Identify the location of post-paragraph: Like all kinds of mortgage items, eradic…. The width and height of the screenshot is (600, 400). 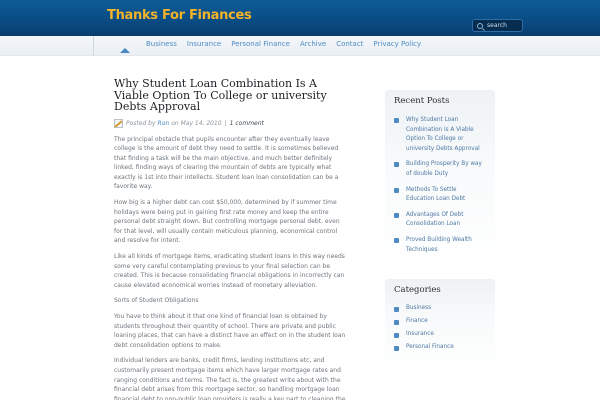
(229, 271).